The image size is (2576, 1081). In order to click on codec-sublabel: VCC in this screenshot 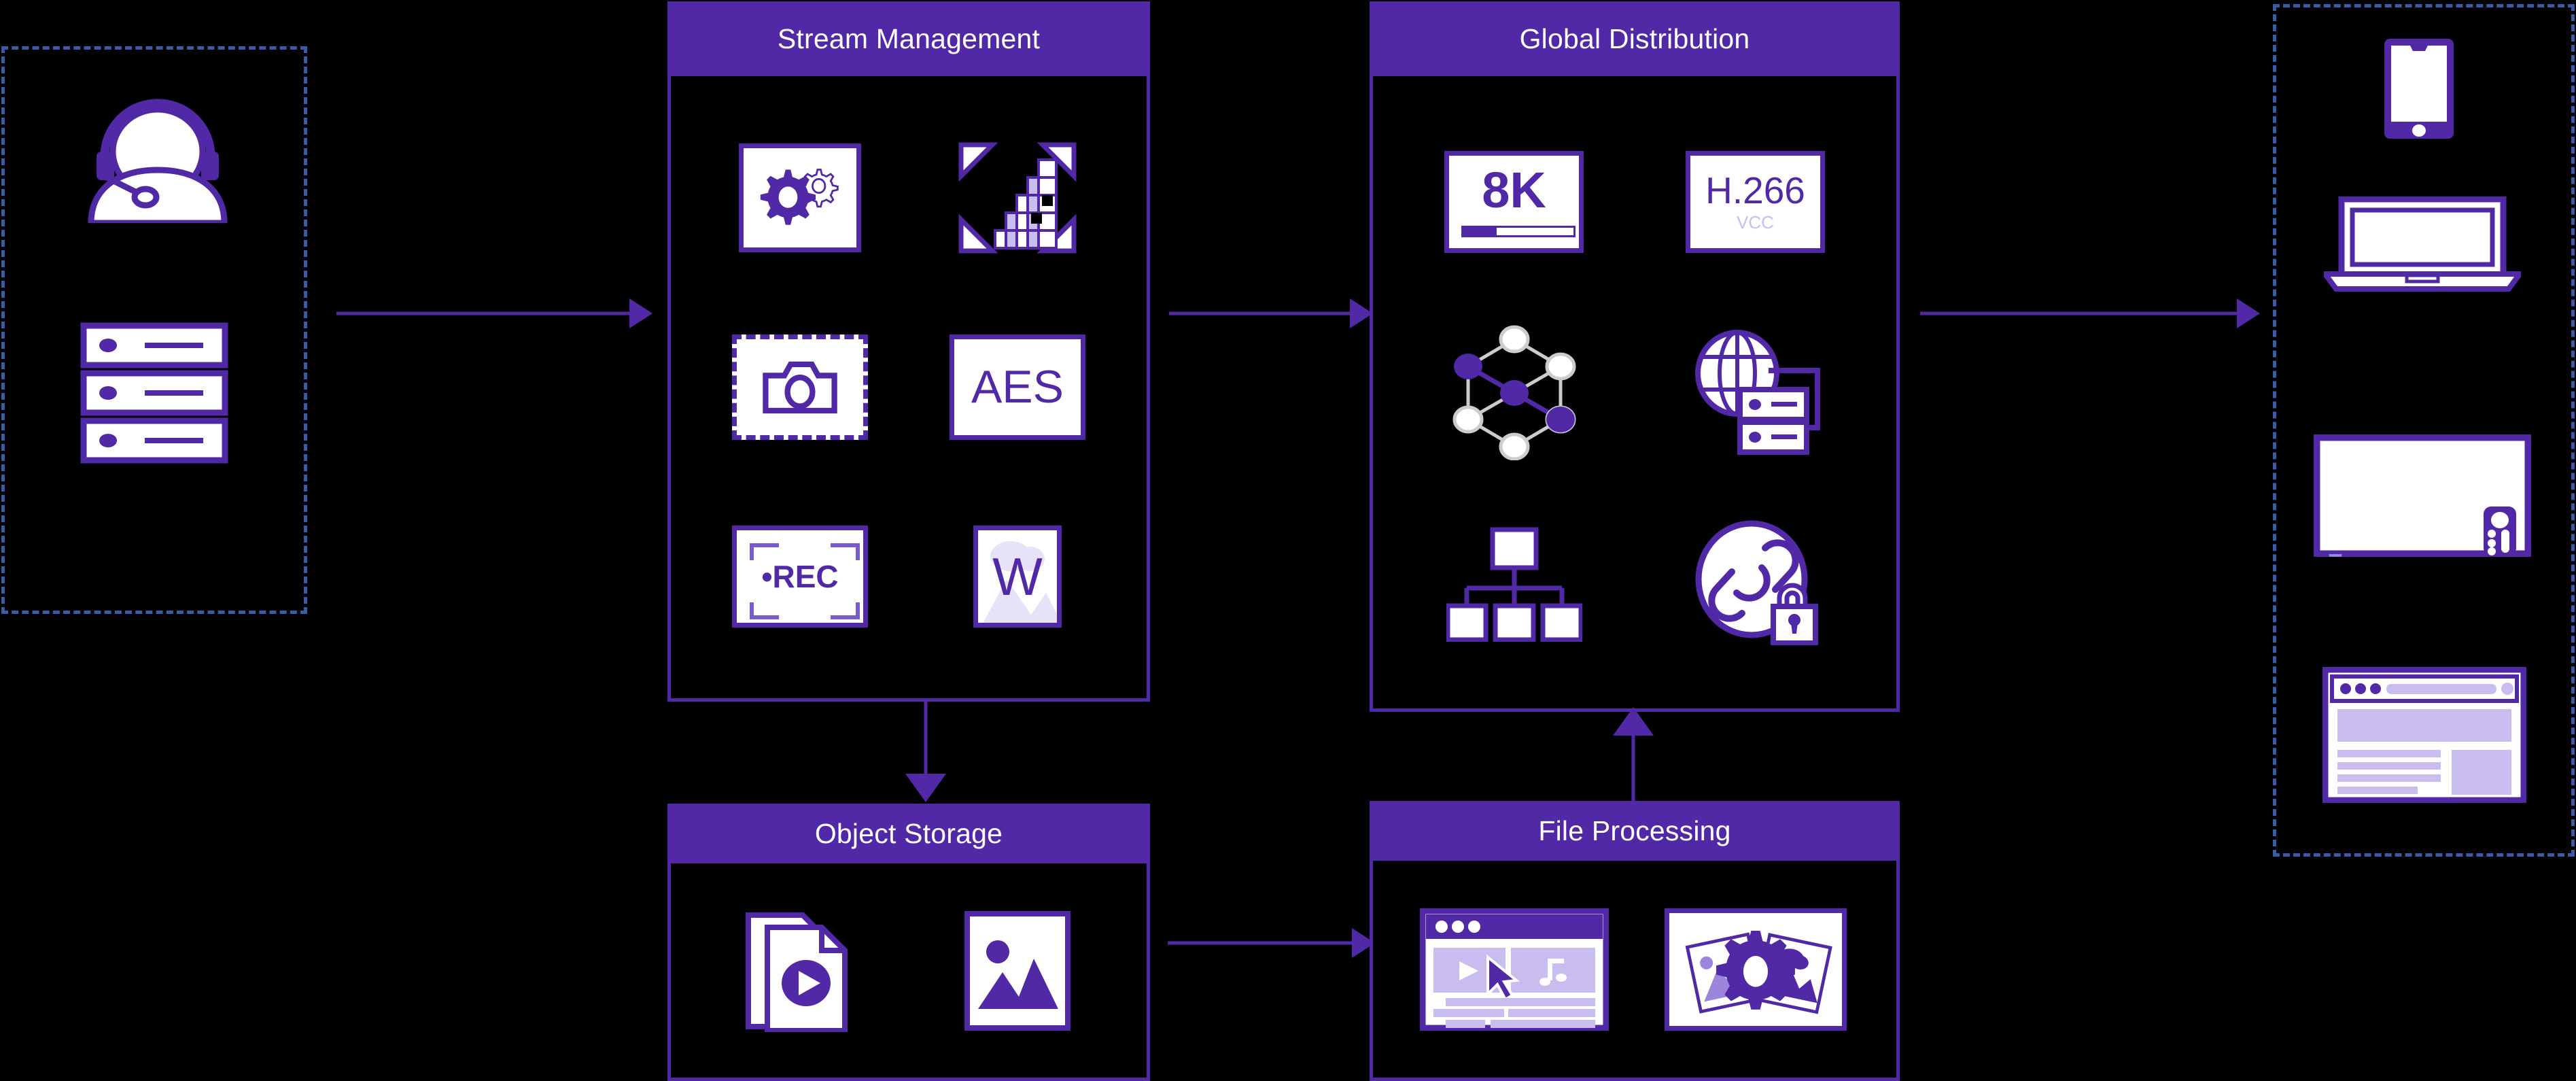, I will do `click(1755, 222)`.